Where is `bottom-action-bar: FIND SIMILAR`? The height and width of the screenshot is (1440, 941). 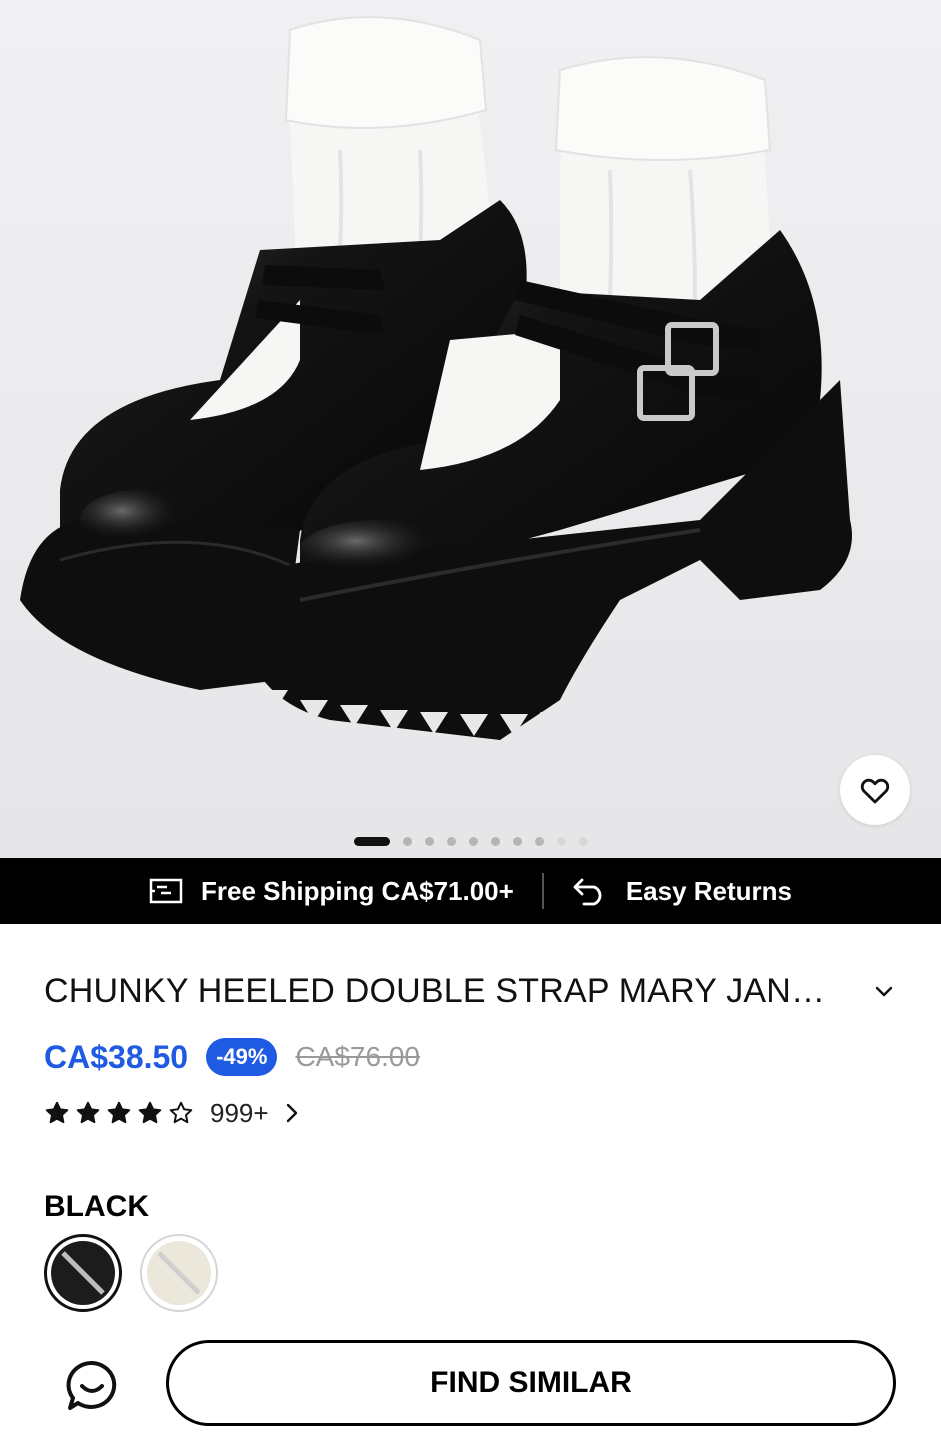
bottom-action-bar: FIND SIMILAR is located at coordinates (470, 1388).